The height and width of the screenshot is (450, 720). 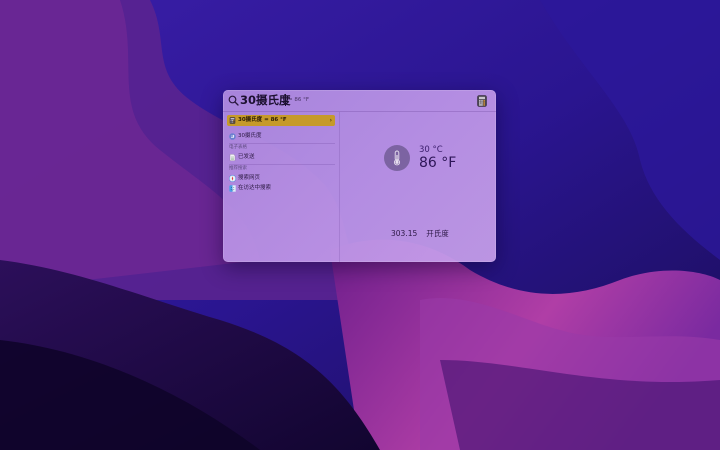 What do you see at coordinates (232, 136) in the screenshot?
I see `conversion-icon` at bounding box center [232, 136].